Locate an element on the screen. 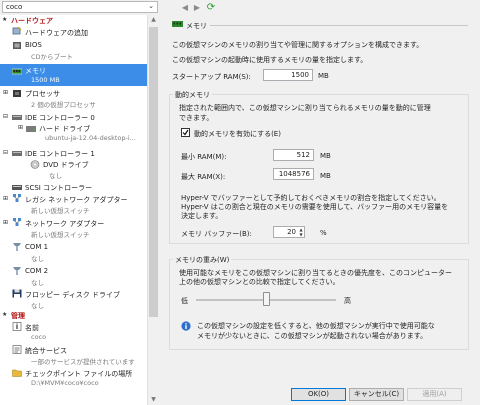  maximum-ram-label: 最大 RAM(X): is located at coordinates (203, 177).